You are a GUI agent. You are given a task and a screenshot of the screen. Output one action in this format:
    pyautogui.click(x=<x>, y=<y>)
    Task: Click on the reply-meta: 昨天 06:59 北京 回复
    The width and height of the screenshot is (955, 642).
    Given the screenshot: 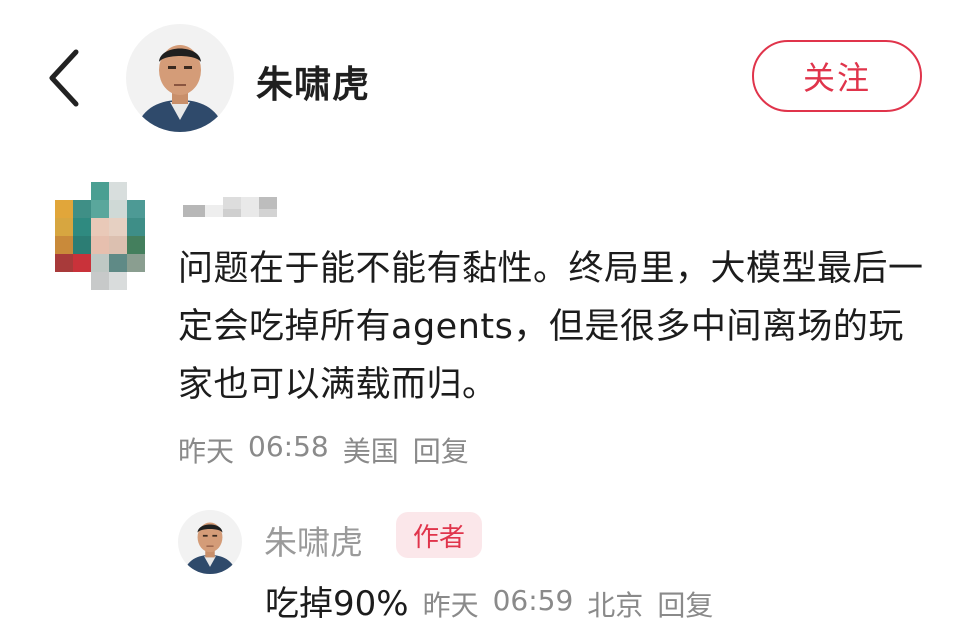 What is the action you would take?
    pyautogui.click(x=568, y=604)
    